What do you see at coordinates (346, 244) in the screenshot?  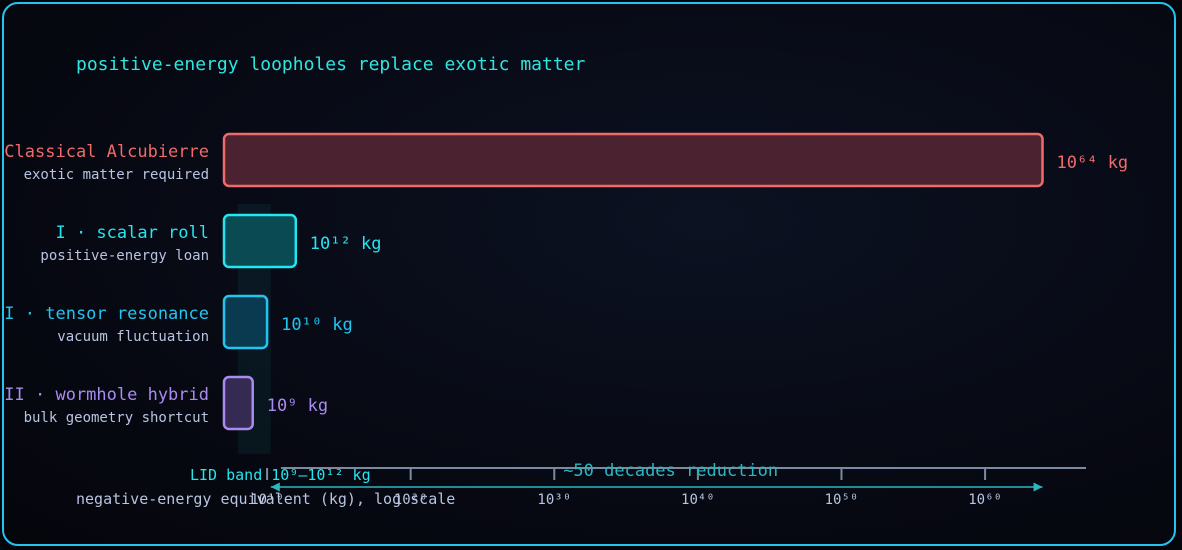 I see `bar-value-label: 10¹² kg` at bounding box center [346, 244].